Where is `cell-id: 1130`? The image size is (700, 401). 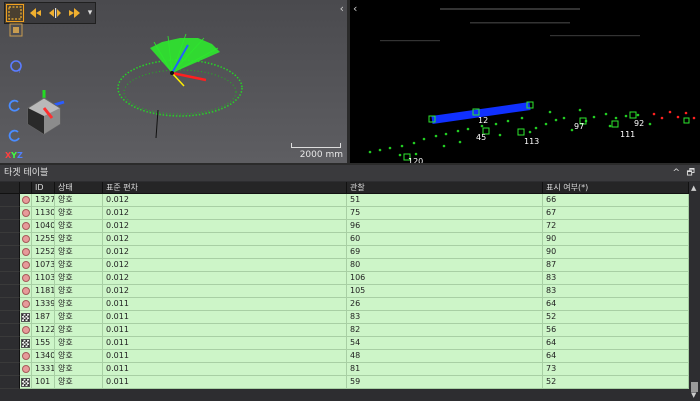 cell-id: 1130 is located at coordinates (43, 213).